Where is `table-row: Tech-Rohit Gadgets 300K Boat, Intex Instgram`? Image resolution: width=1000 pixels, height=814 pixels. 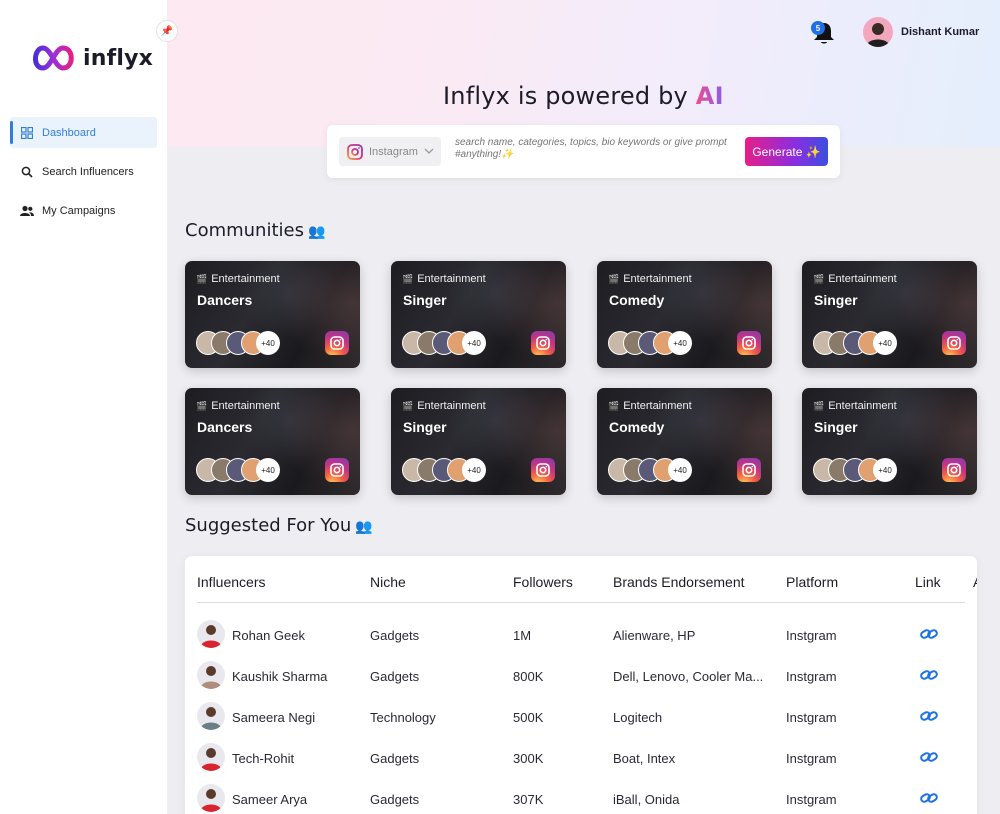
table-row: Tech-Rohit Gadgets 300K Boat, Intex Instgram is located at coordinates (581, 758).